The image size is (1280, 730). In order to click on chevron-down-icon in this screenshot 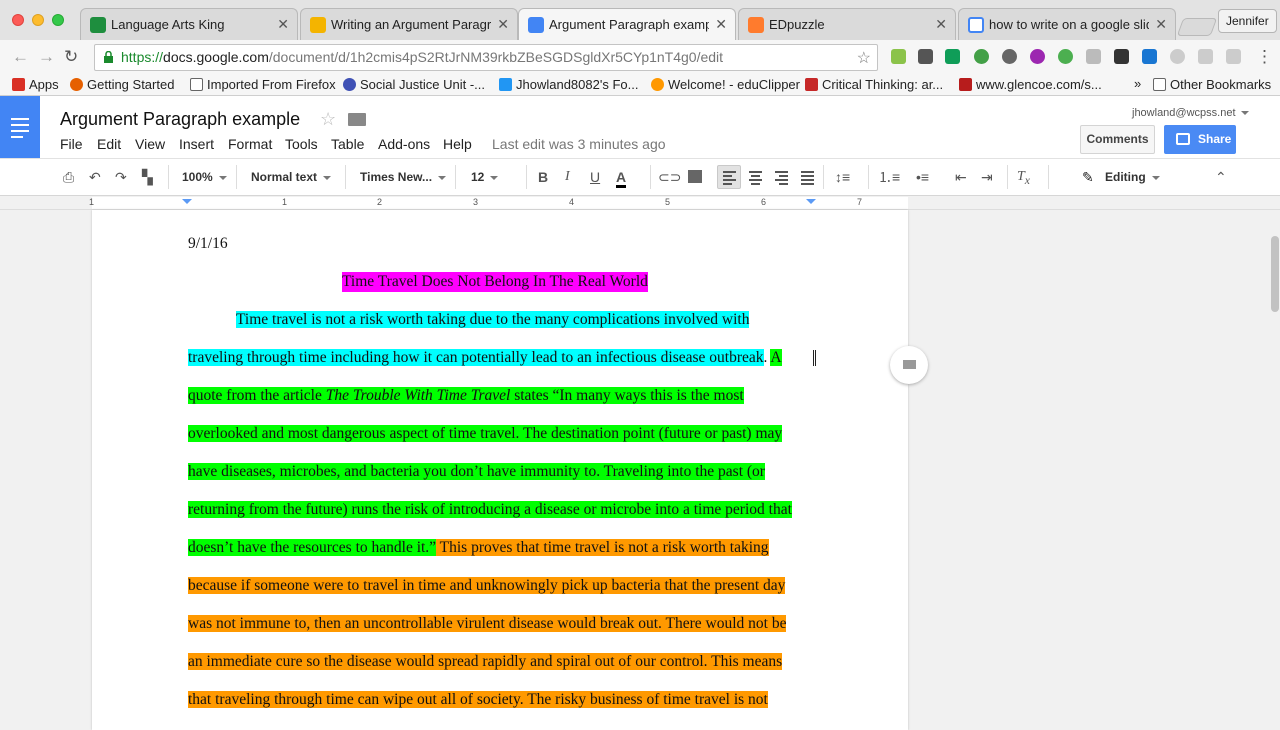, I will do `click(1245, 115)`.